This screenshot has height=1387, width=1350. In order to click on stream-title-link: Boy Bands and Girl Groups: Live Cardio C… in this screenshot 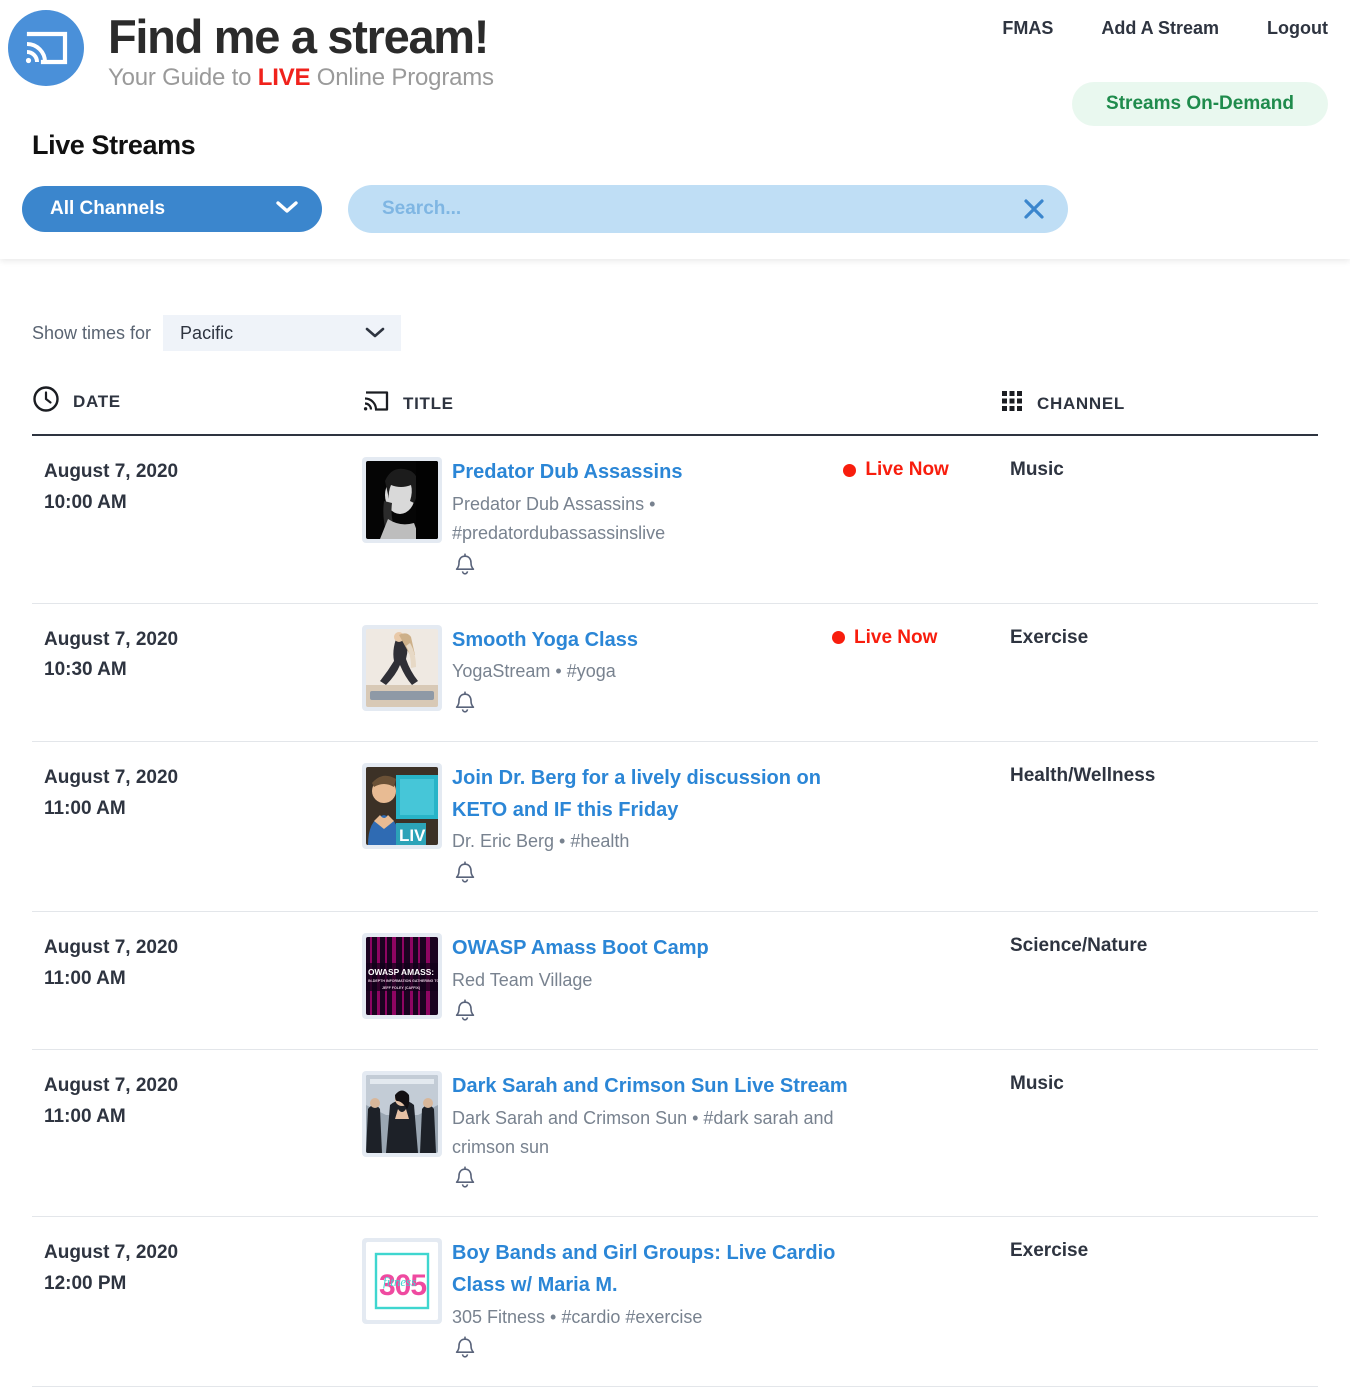, I will do `click(661, 1269)`.